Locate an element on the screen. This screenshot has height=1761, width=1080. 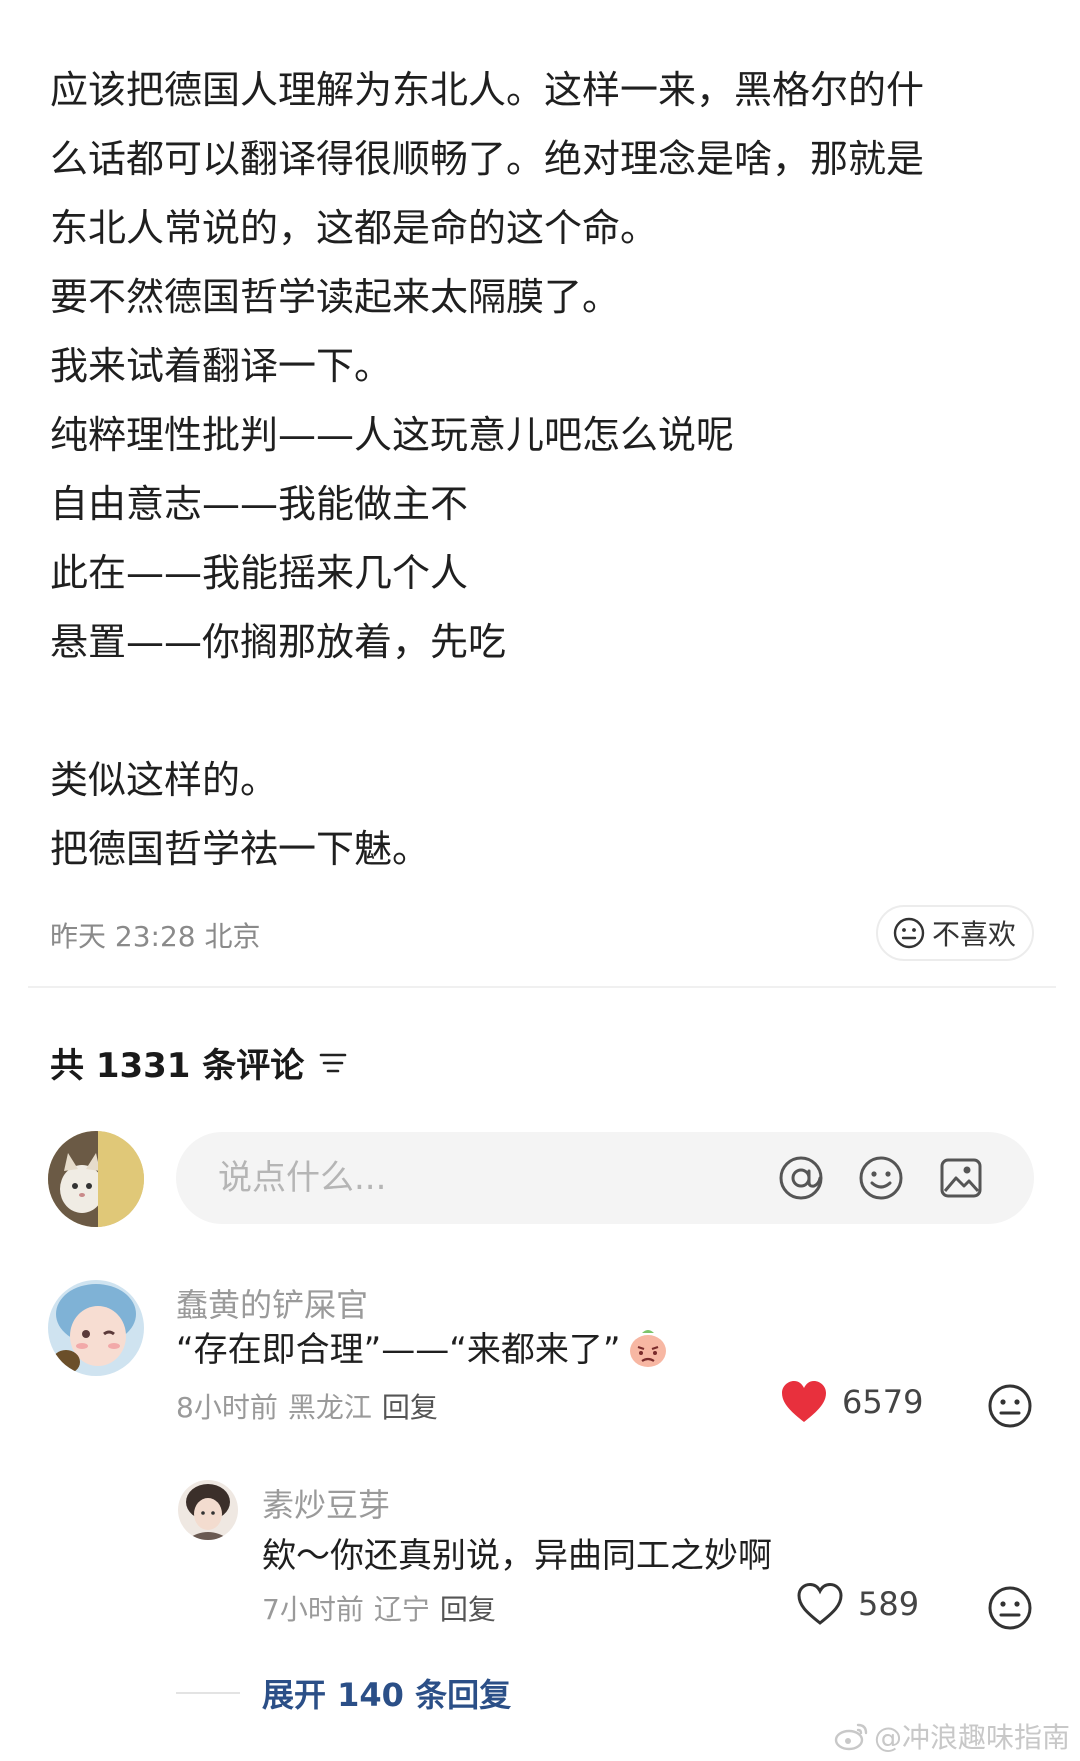
like-count: 589 is located at coordinates (889, 1604).